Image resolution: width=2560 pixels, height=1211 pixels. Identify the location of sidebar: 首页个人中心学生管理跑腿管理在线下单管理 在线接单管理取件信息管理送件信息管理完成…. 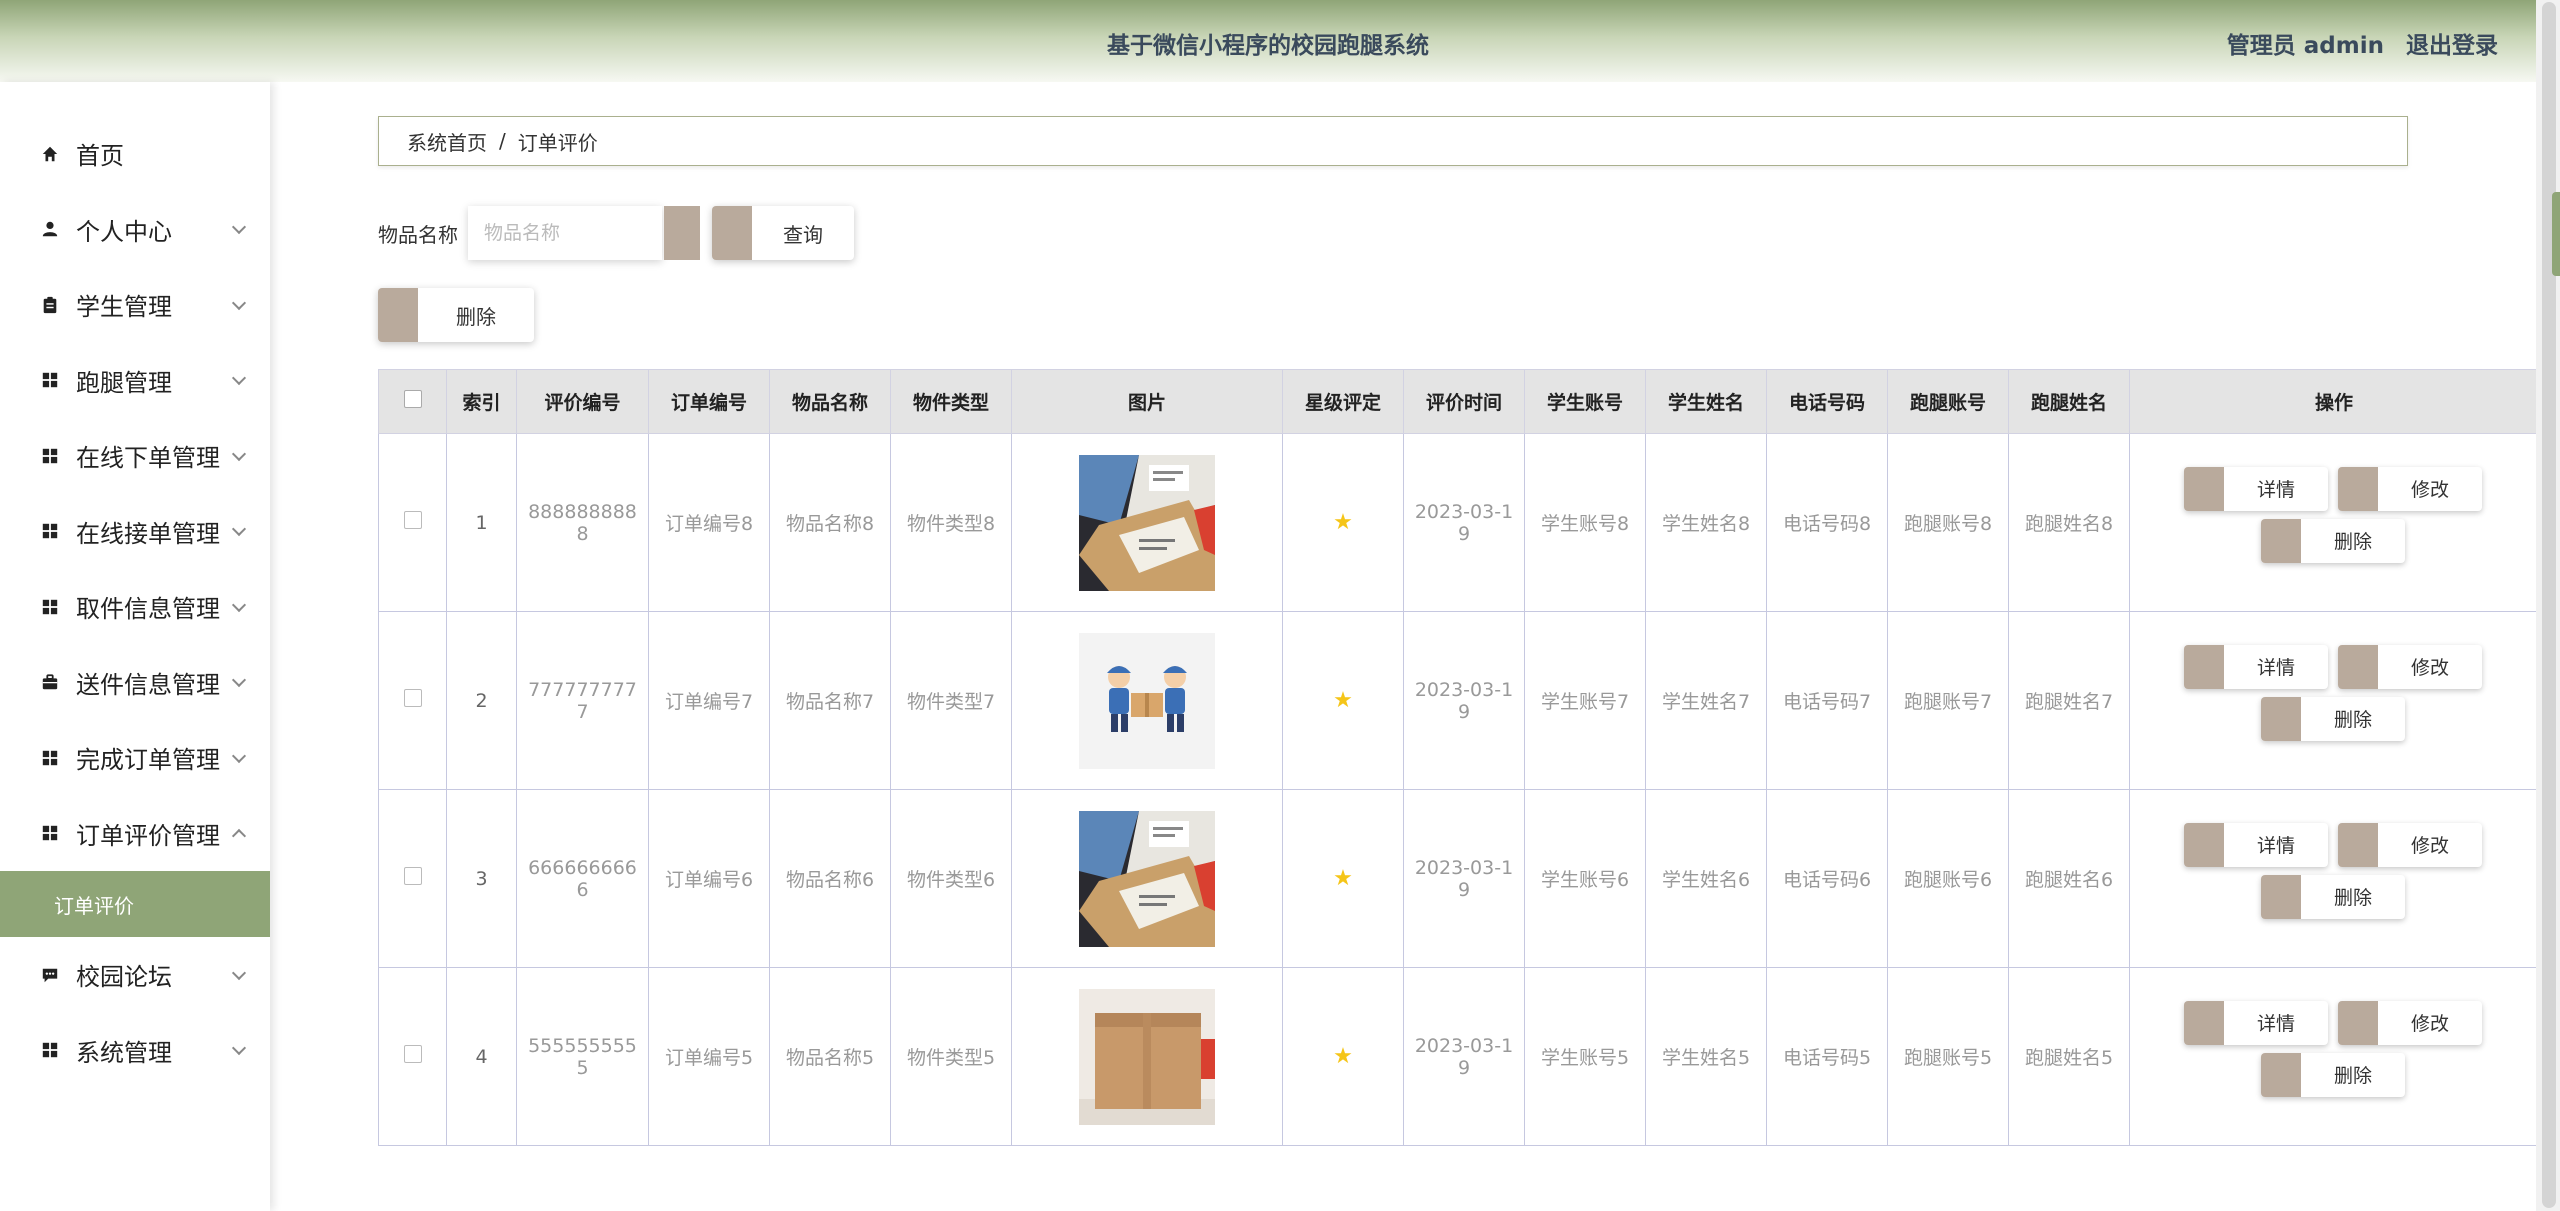
(135, 646).